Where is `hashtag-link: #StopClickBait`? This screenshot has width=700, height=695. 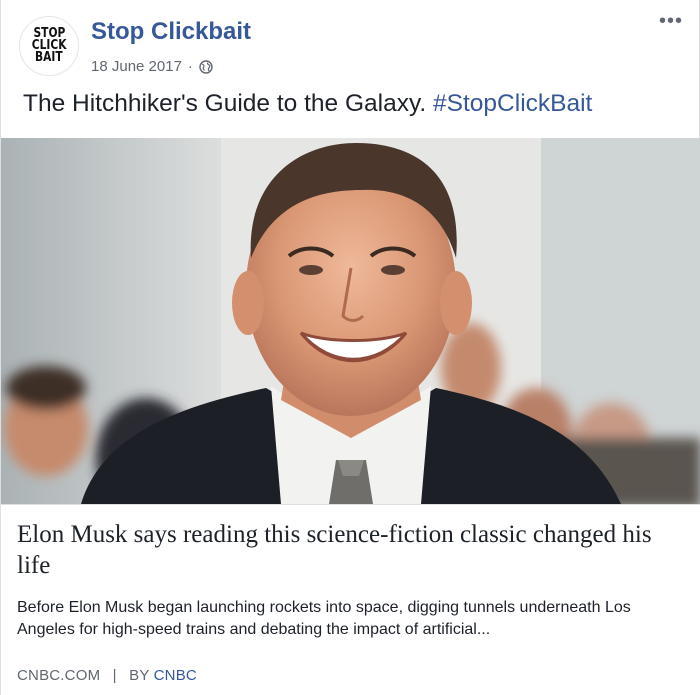
hashtag-link: #StopClickBait is located at coordinates (512, 103).